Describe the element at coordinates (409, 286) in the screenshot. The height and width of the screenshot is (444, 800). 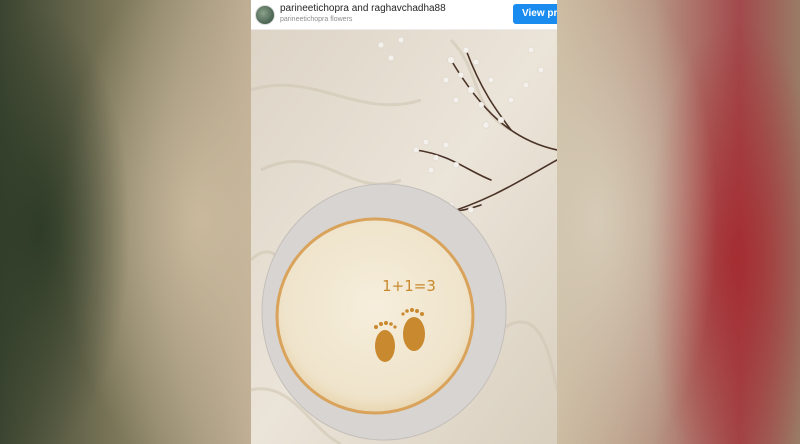
I see `cake-text: 1+1=3` at that location.